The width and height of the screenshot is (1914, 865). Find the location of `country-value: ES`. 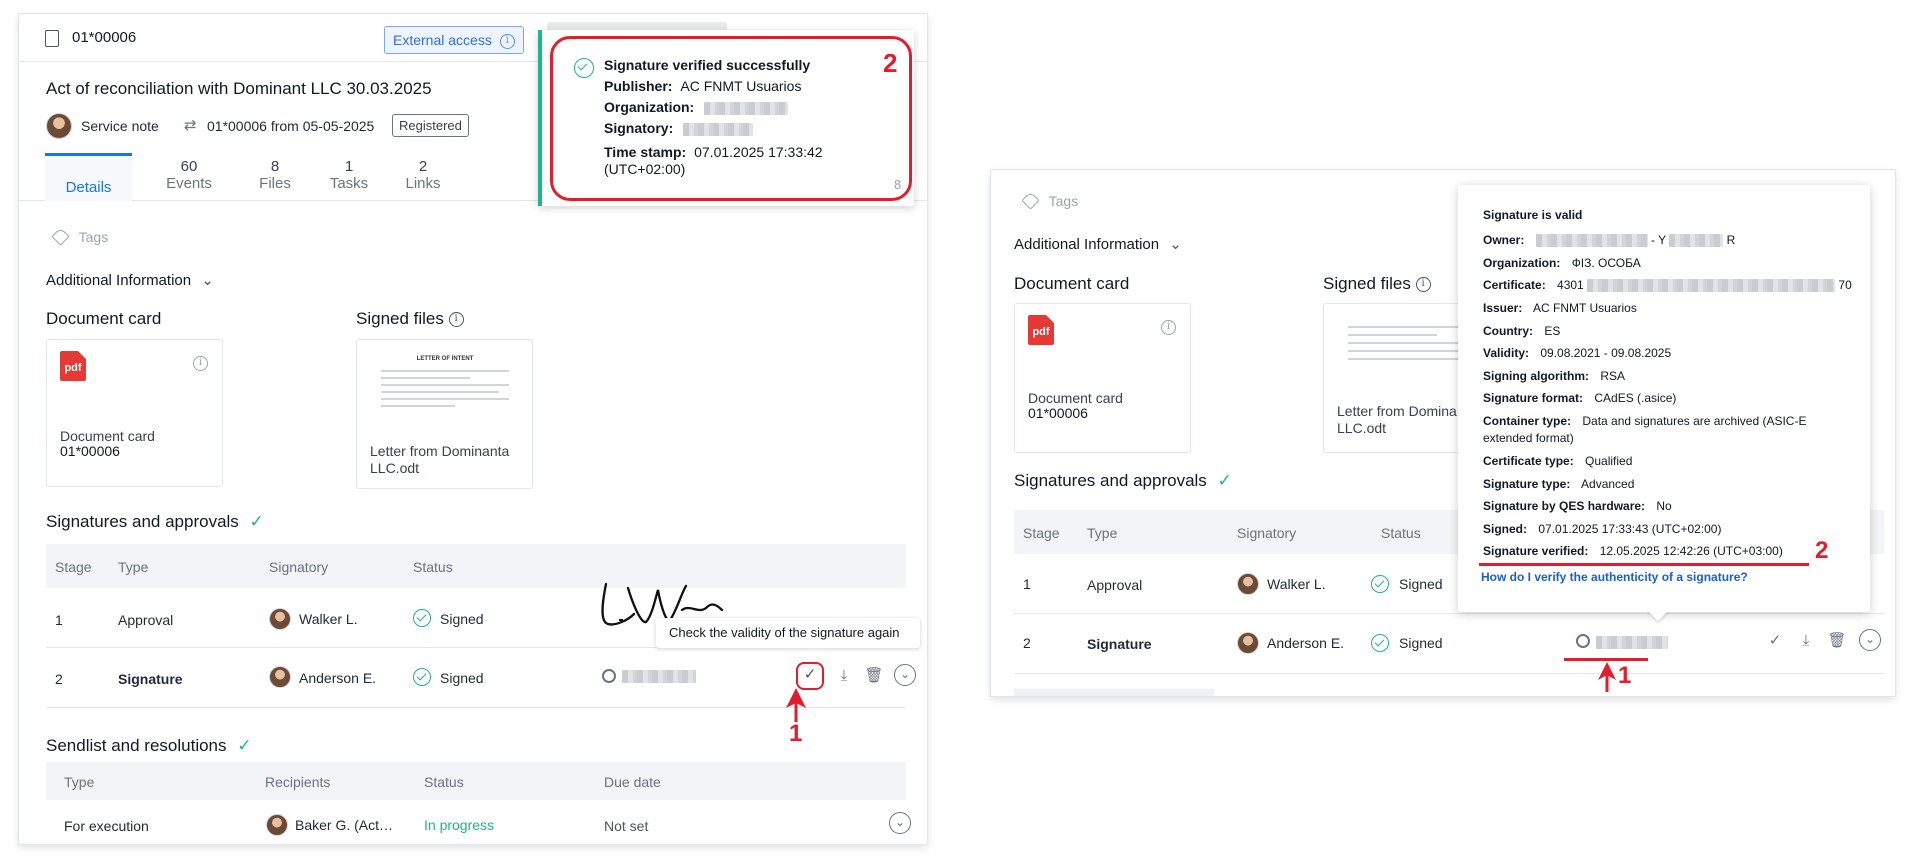

country-value: ES is located at coordinates (1552, 331).